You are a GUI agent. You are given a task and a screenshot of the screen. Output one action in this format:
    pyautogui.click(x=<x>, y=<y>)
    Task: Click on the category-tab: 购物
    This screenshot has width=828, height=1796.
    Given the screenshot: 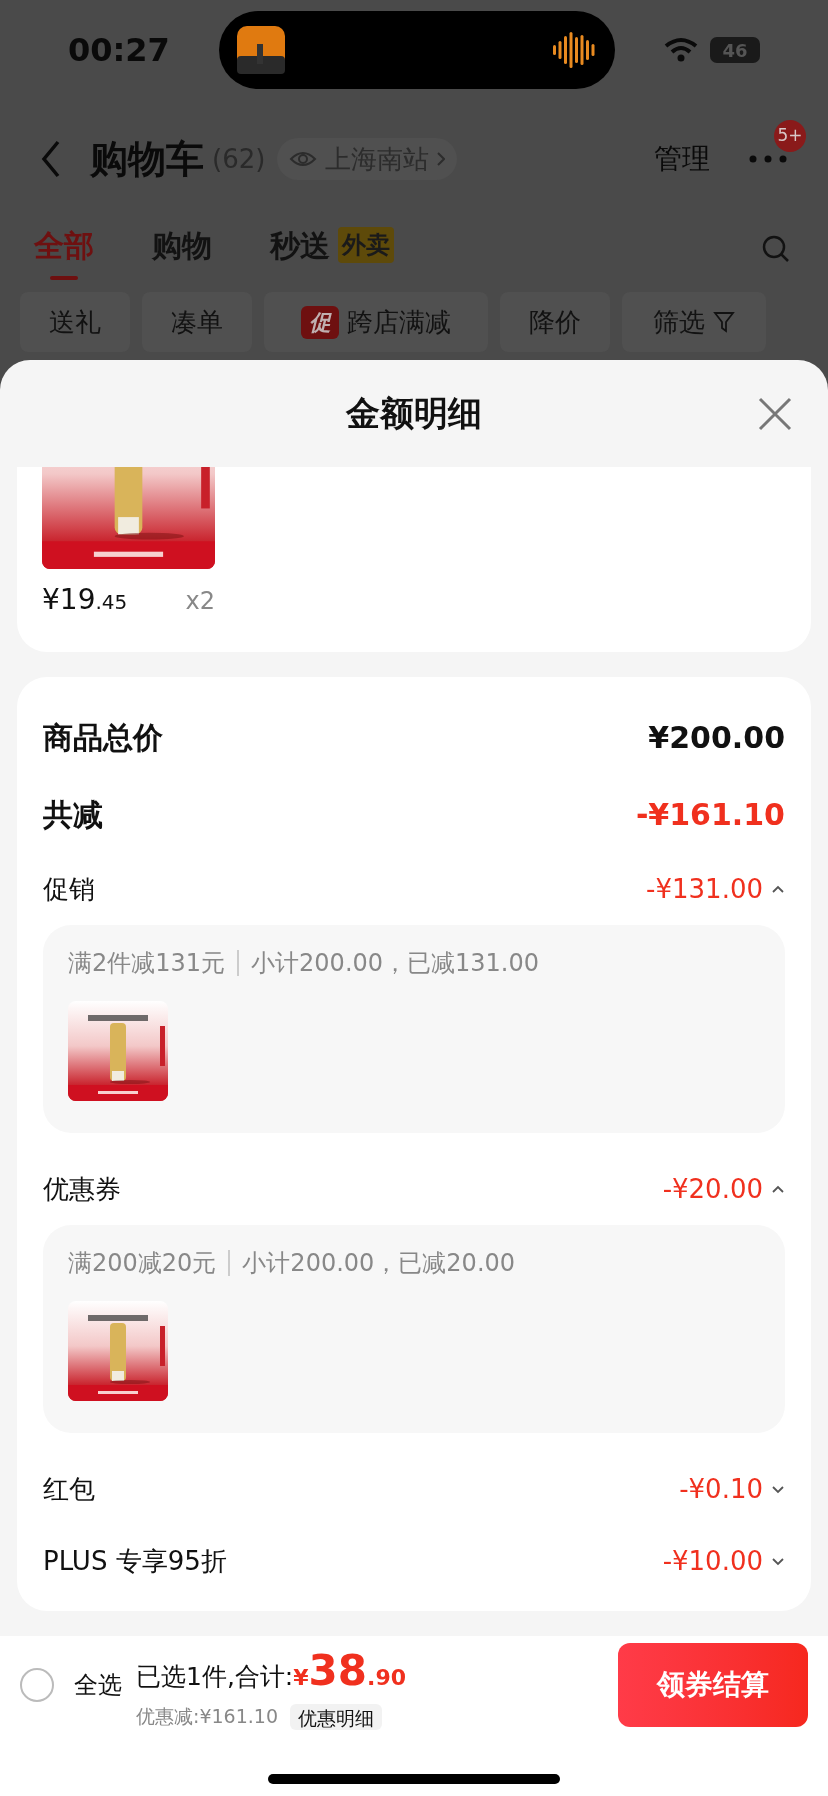 What is the action you would take?
    pyautogui.click(x=182, y=249)
    